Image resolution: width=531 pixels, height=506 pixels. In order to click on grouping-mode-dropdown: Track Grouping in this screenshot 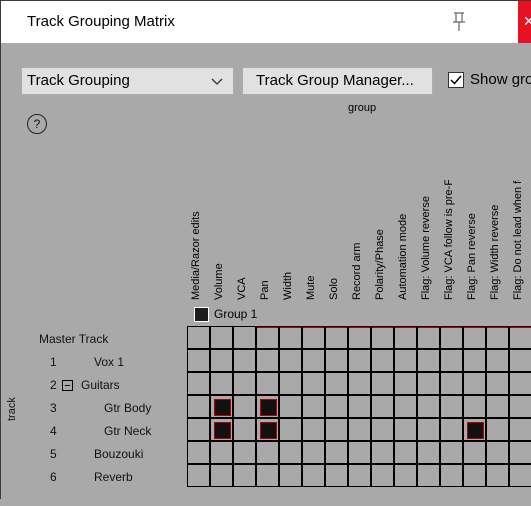, I will do `click(127, 81)`.